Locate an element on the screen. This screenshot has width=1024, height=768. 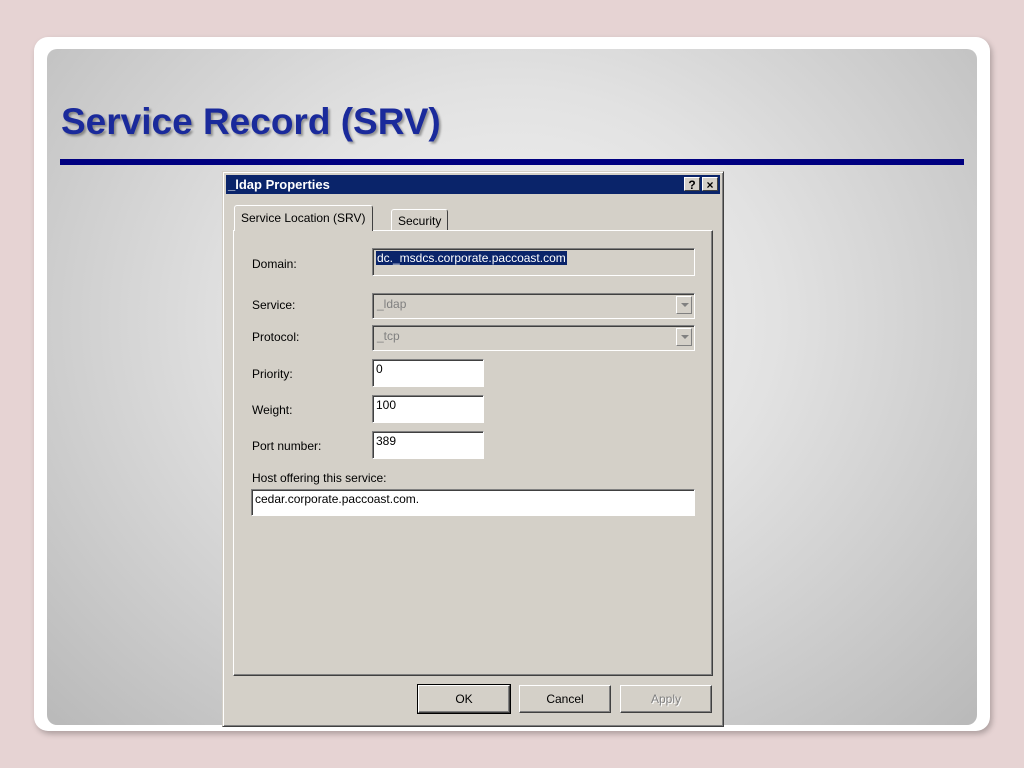
ok-button: OK is located at coordinates (464, 699).